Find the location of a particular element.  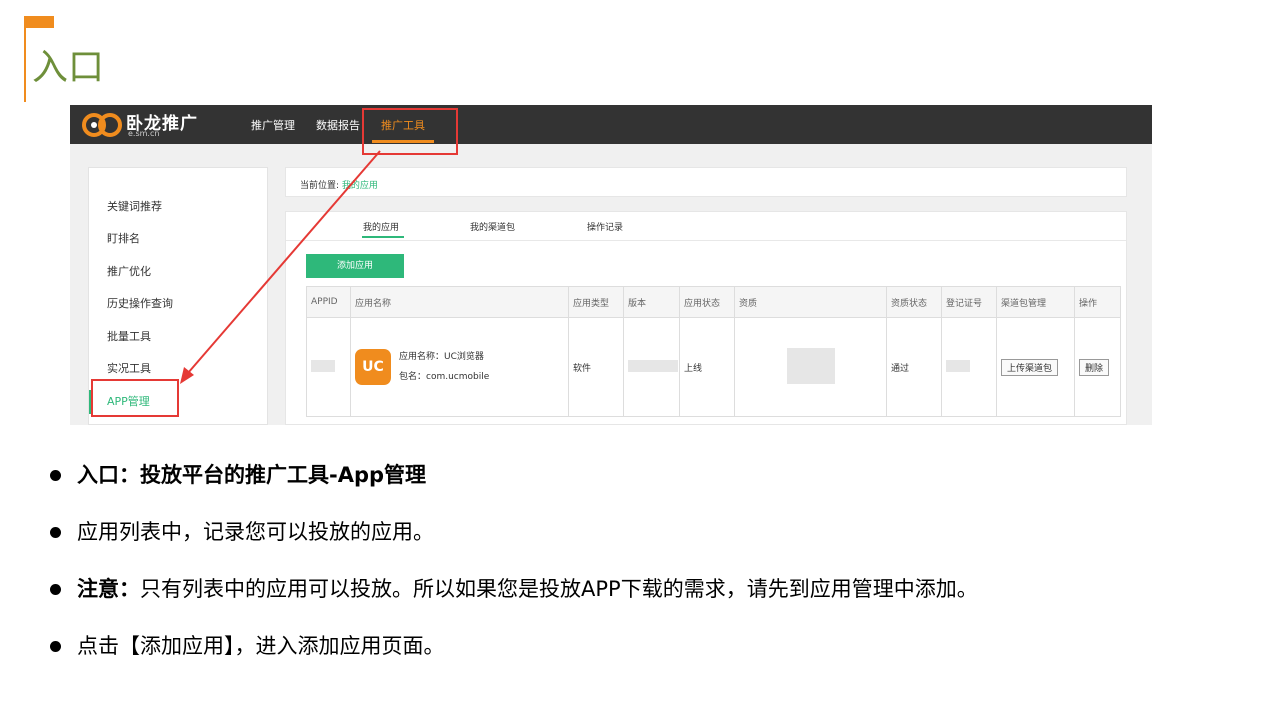

bullet-1: 入口：投放平台的推广工具-App管理 is located at coordinates (238, 475).